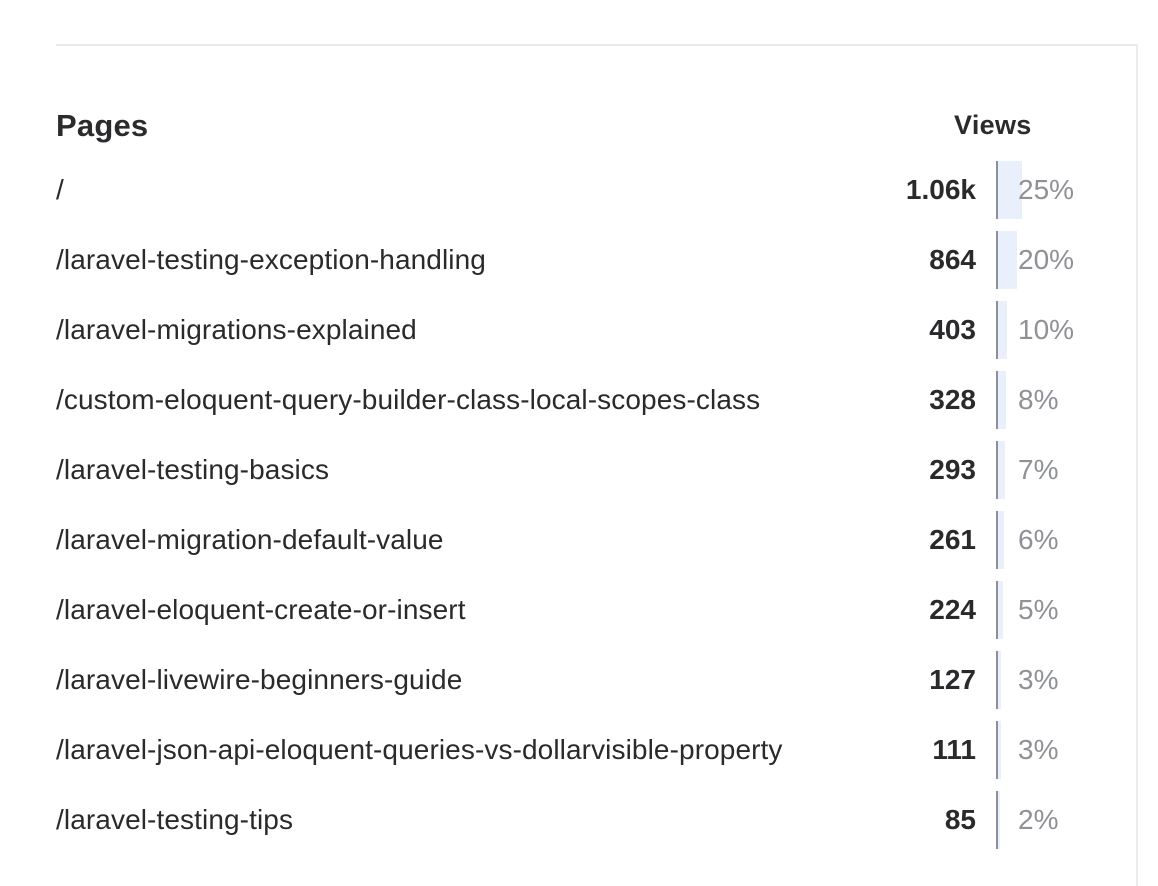 The width and height of the screenshot is (1158, 886). I want to click on page-view-percent: 10%, so click(1046, 329).